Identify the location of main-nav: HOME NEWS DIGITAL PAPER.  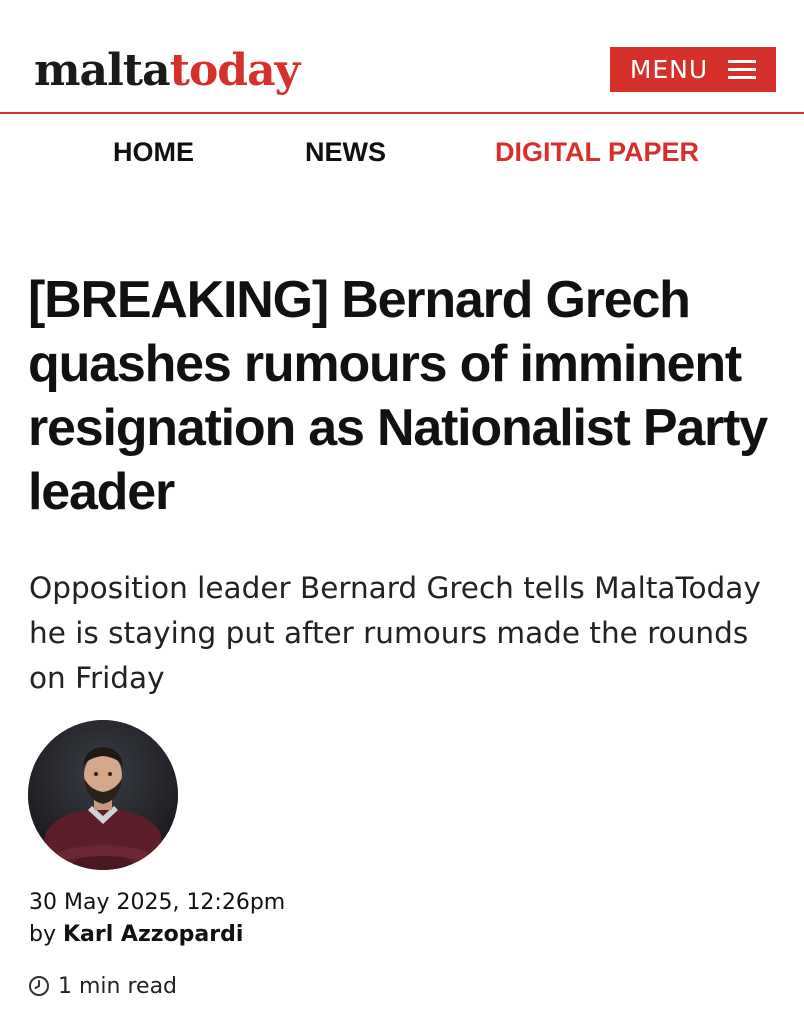
(402, 152).